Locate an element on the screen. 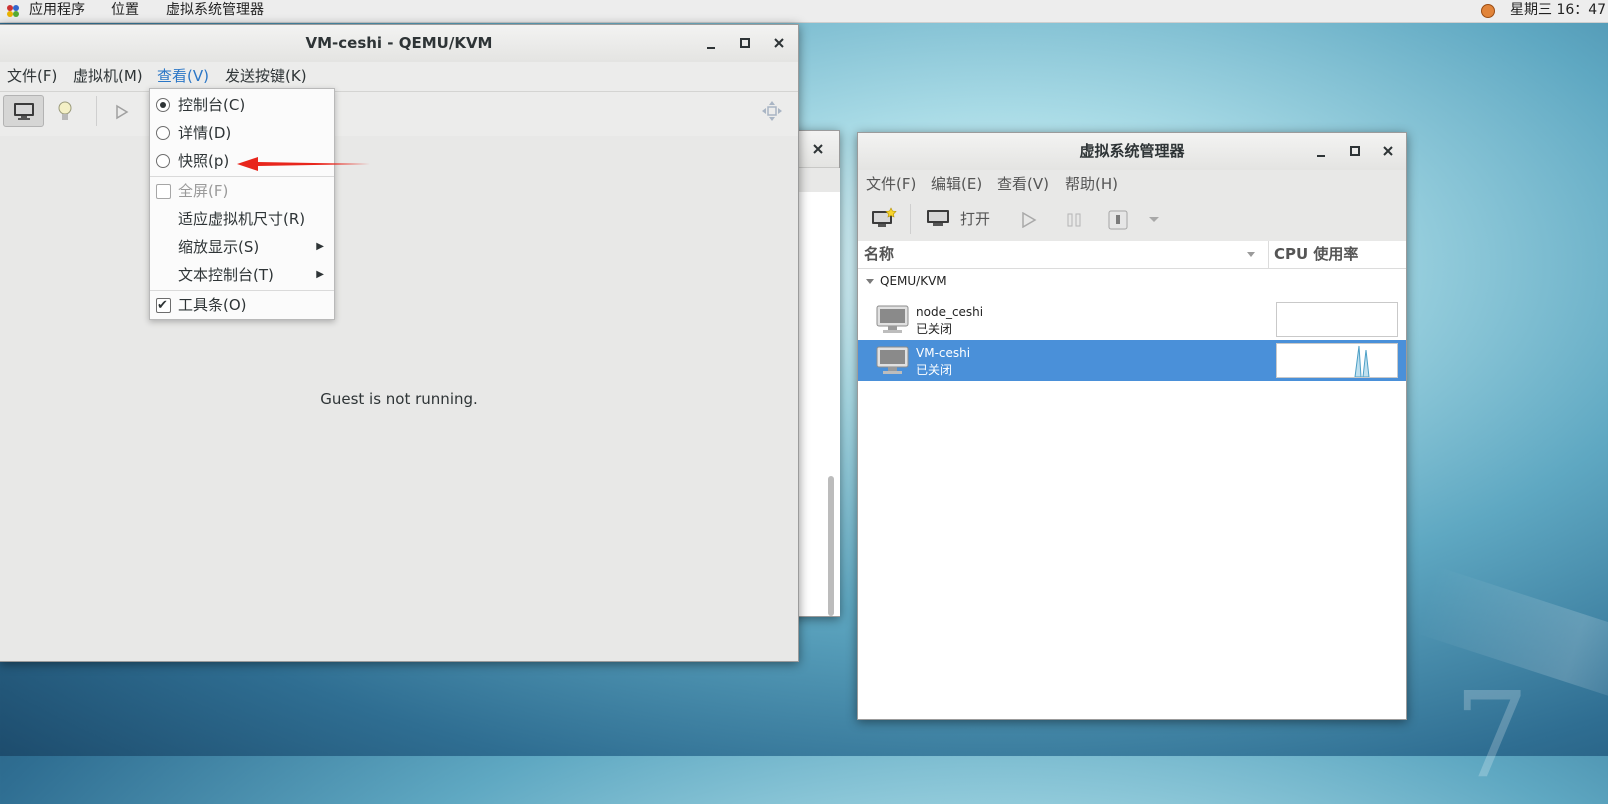 The height and width of the screenshot is (804, 1608). menu-item-label: 文本控制台(T) is located at coordinates (226, 275).